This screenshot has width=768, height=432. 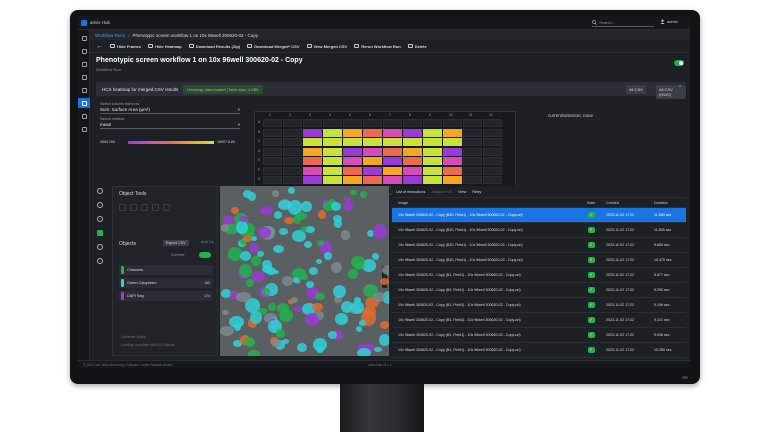 I want to click on method-select: mean ▾, so click(x=170, y=125).